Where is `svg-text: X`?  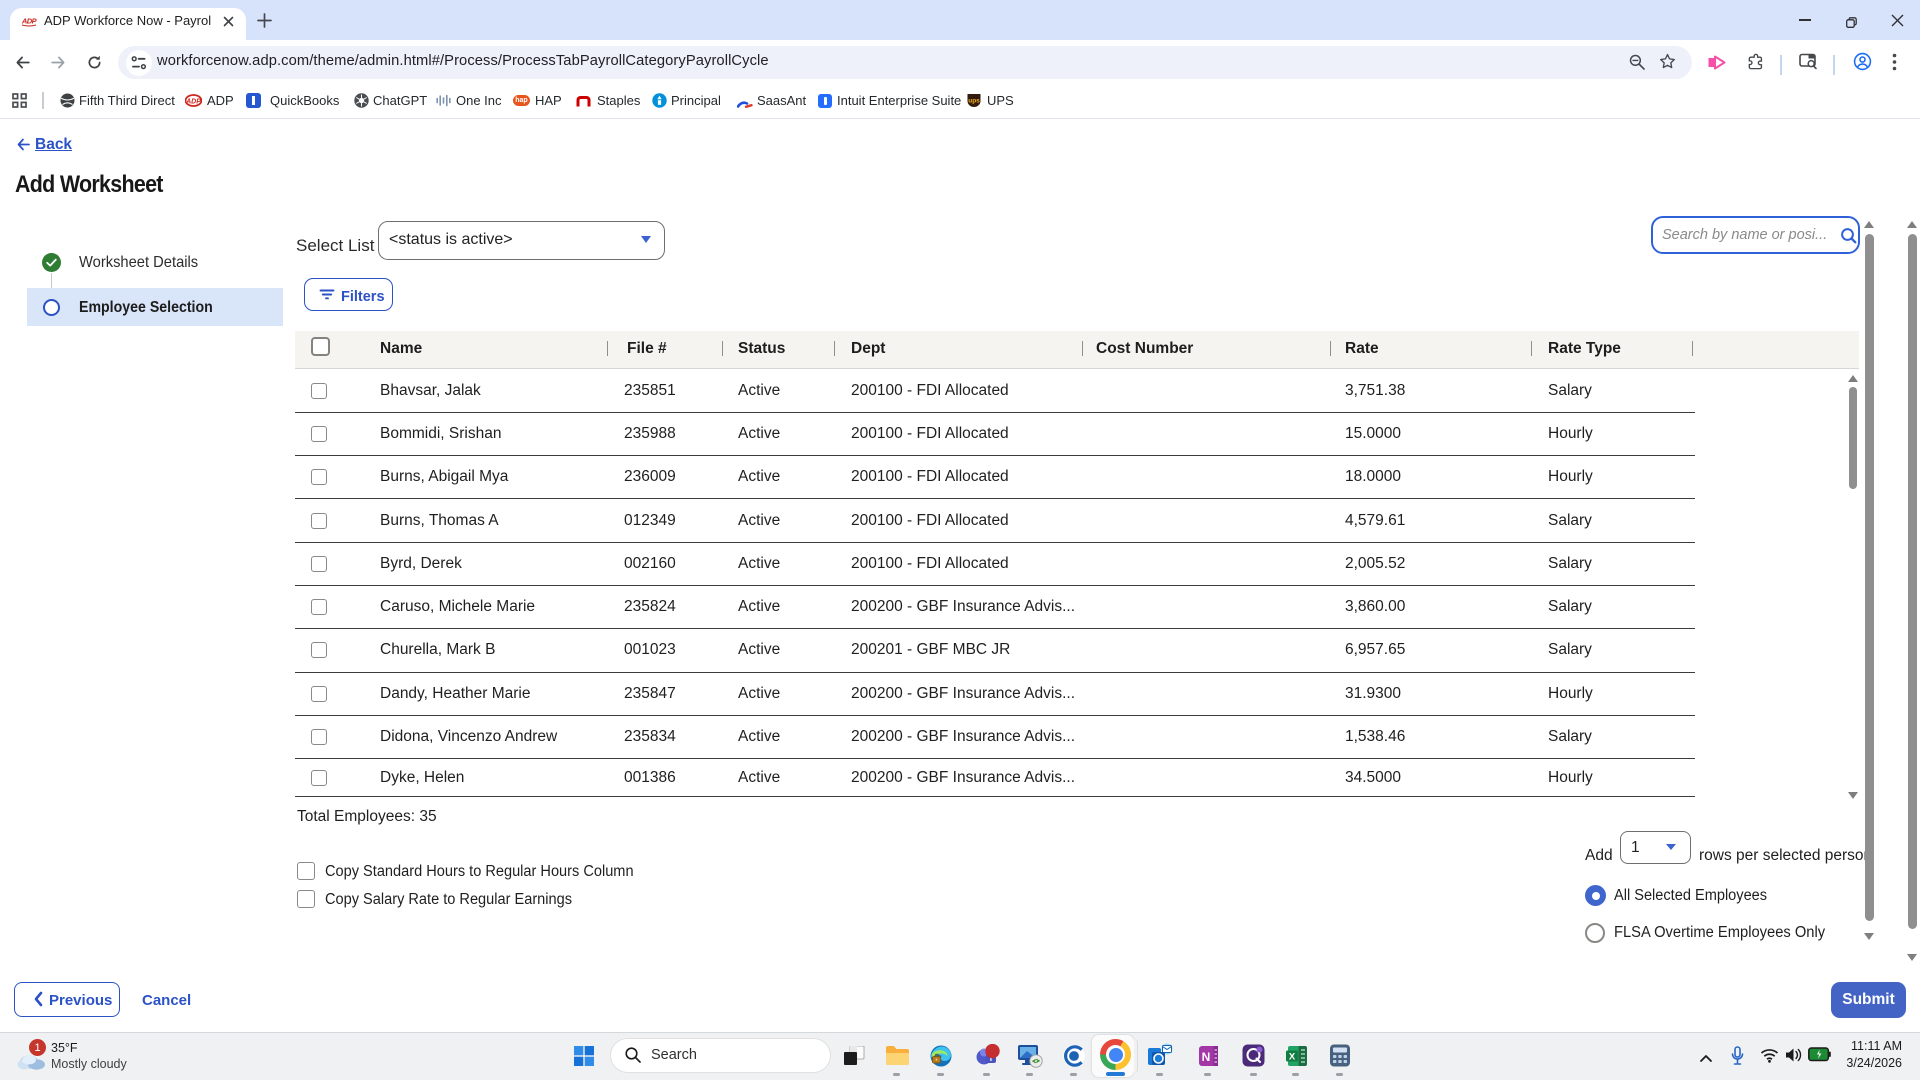
svg-text: X is located at coordinates (1292, 1057).